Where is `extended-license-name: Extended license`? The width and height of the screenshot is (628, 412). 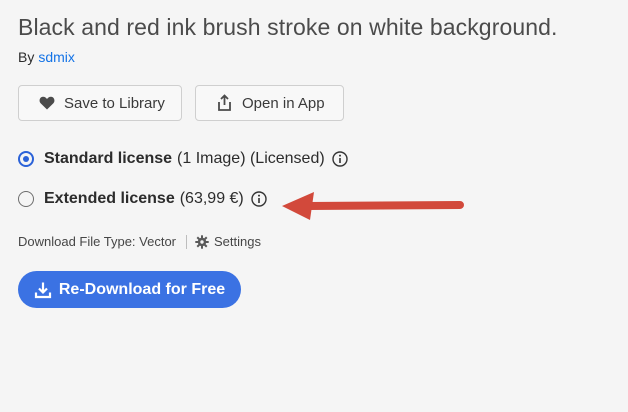
extended-license-name: Extended license is located at coordinates (109, 198).